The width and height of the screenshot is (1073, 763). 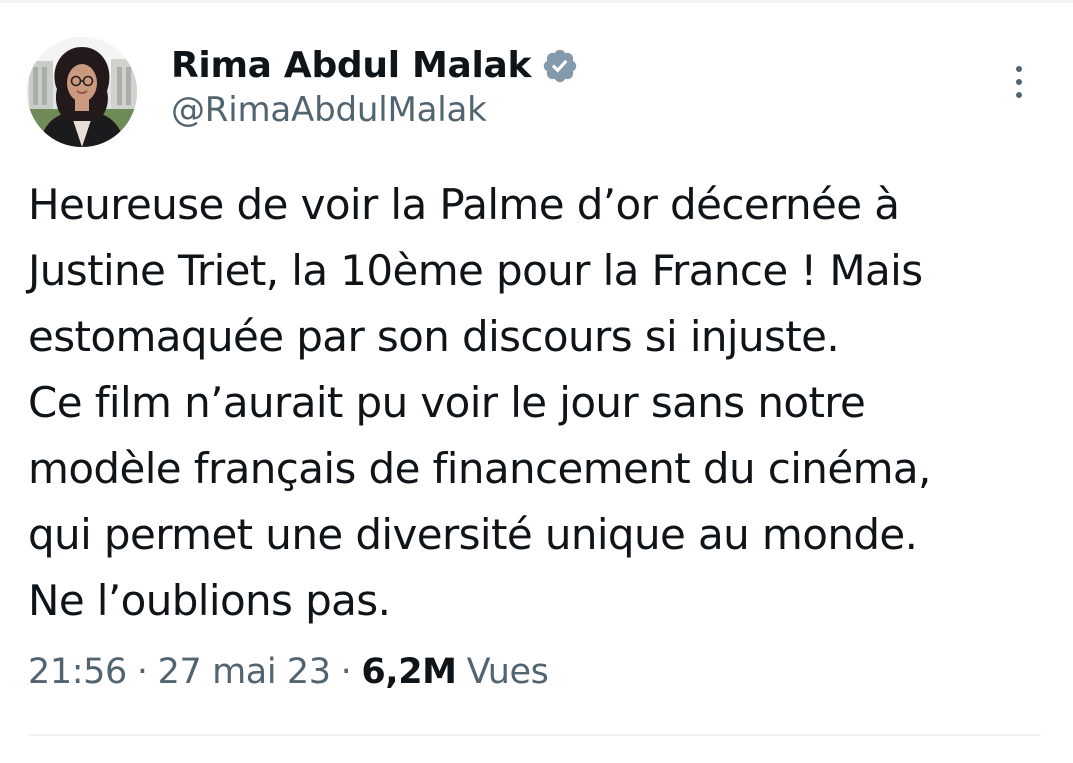 I want to click on more-options-button, so click(x=1019, y=82).